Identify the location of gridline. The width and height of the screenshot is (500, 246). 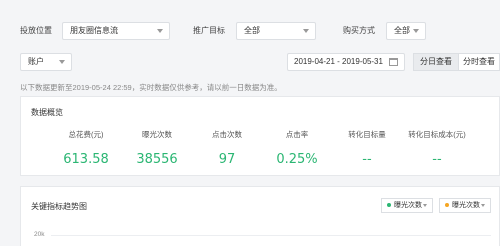
(271, 235).